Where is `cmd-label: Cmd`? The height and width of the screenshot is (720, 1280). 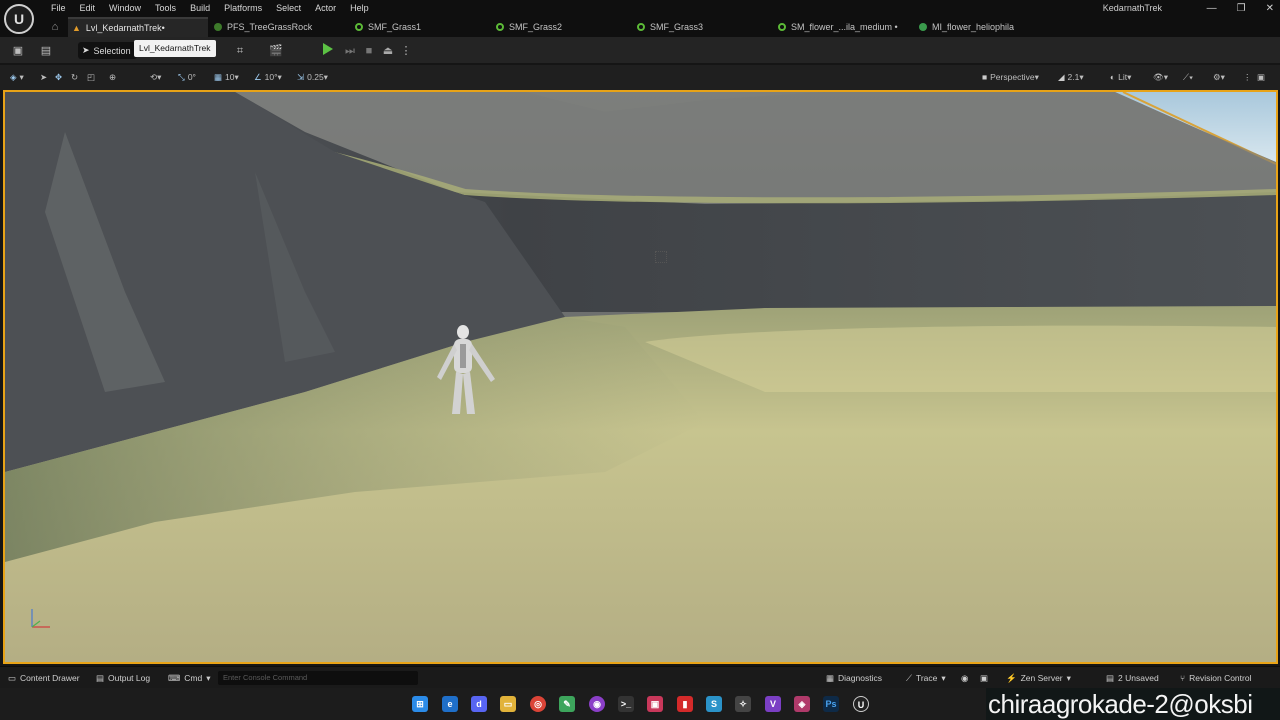 cmd-label: Cmd is located at coordinates (193, 678).